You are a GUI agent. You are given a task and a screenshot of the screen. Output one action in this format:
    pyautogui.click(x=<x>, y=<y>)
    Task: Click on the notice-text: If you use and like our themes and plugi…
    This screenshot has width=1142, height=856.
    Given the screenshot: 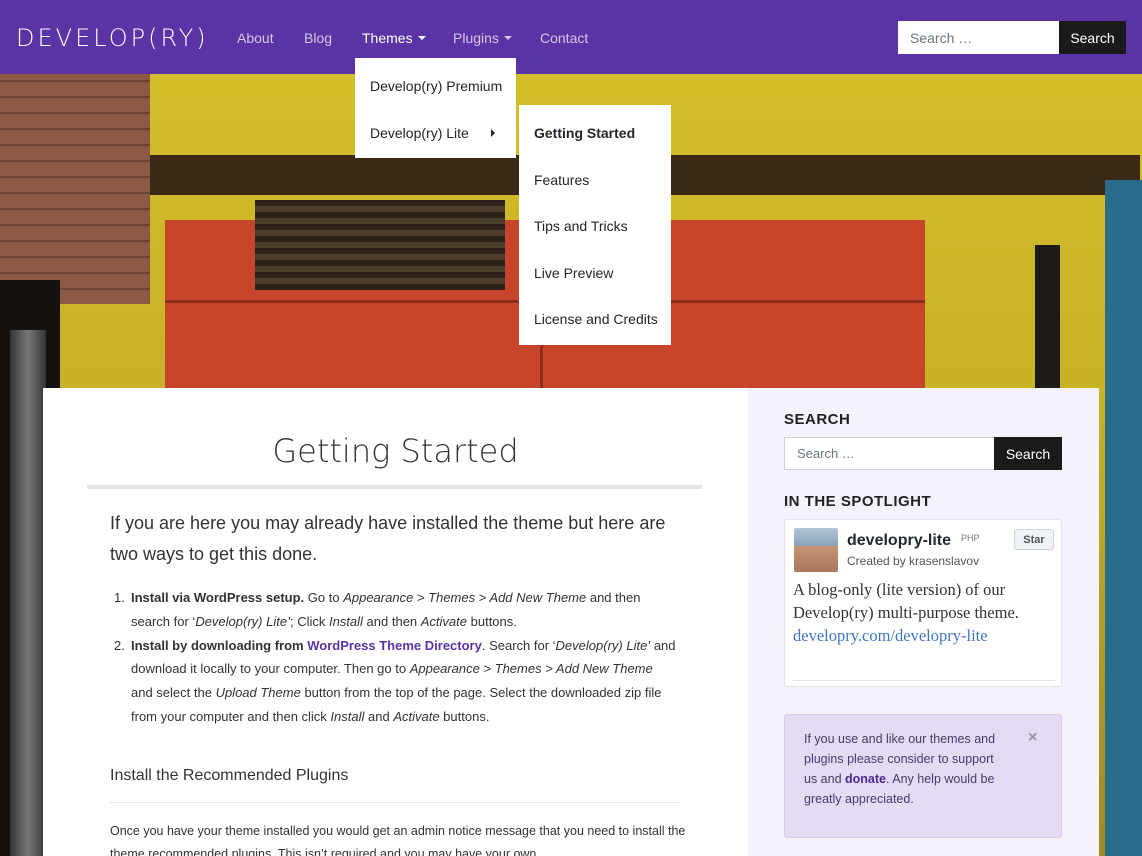 What is the action you would take?
    pyautogui.click(x=904, y=769)
    